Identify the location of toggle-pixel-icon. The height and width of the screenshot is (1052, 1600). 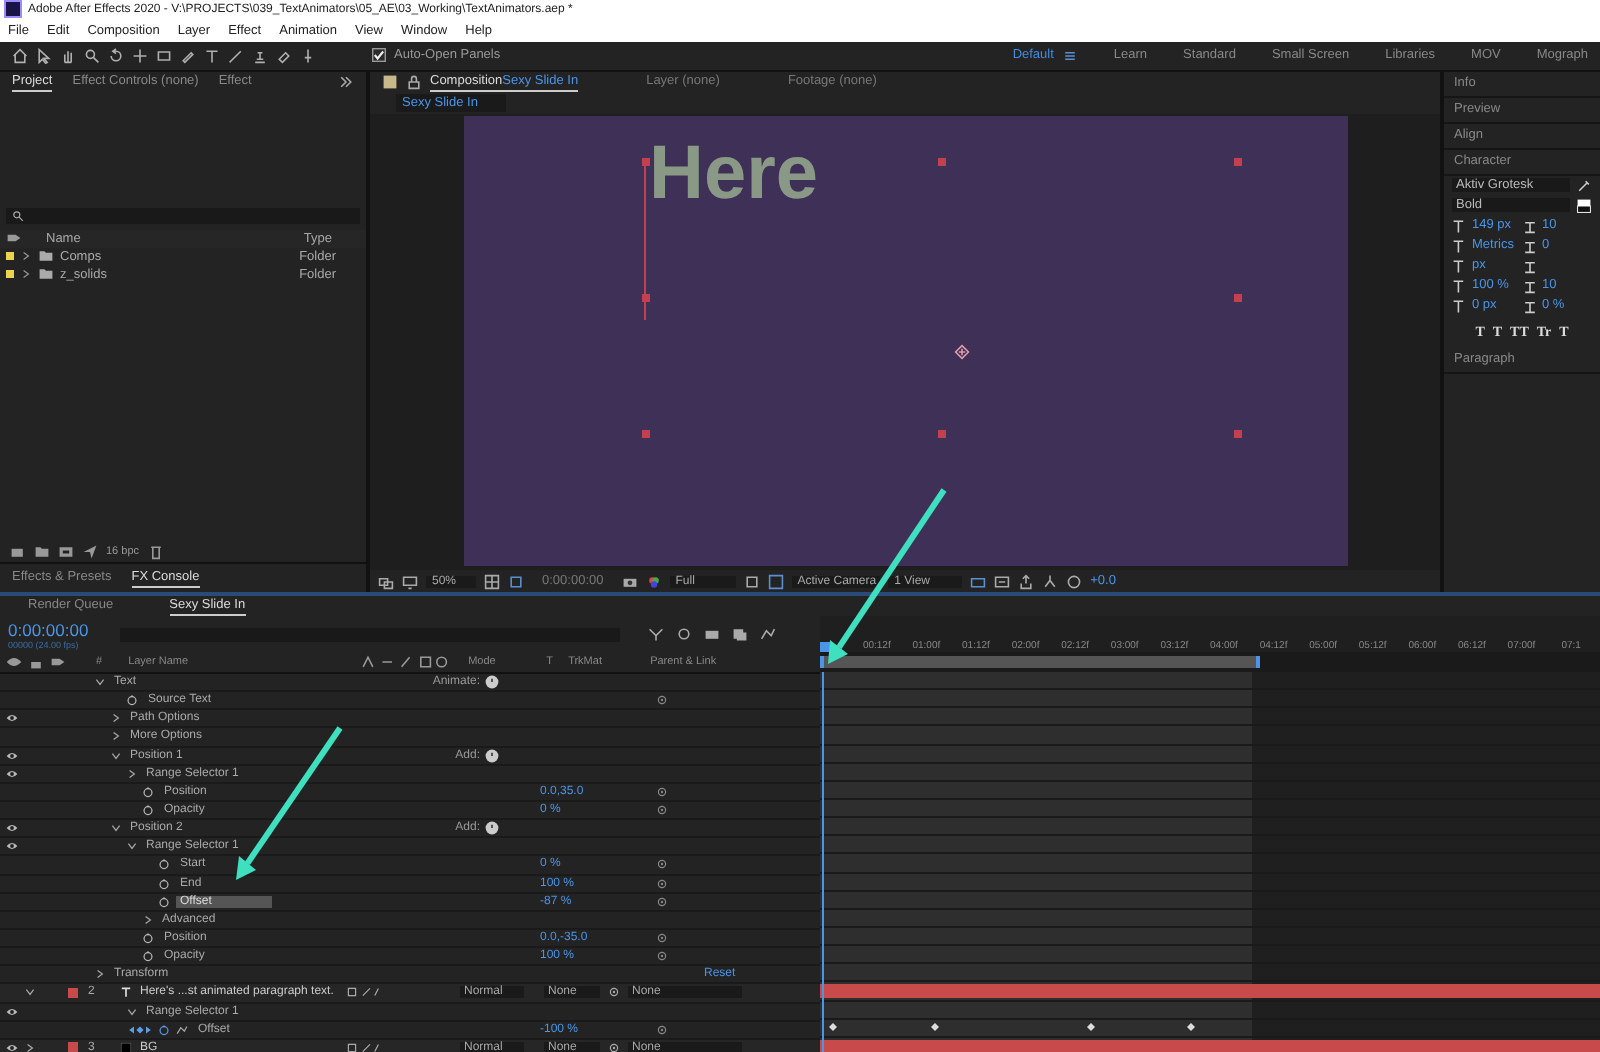
(978, 581).